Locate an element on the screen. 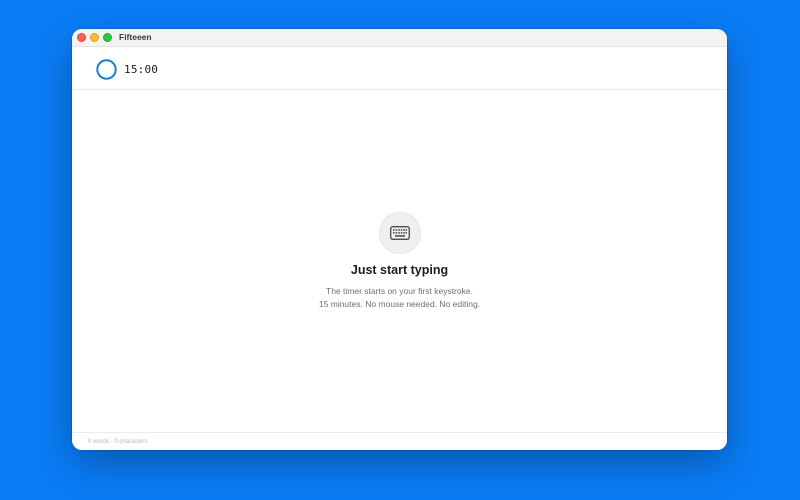 This screenshot has width=800, height=500. close-window-button is located at coordinates (81, 37).